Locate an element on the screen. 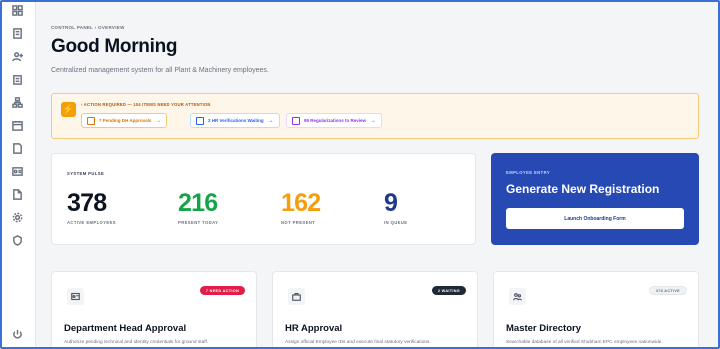 The image size is (720, 349). breadcrumb: CONTROL PANEL › OVERVIEW is located at coordinates (88, 27).